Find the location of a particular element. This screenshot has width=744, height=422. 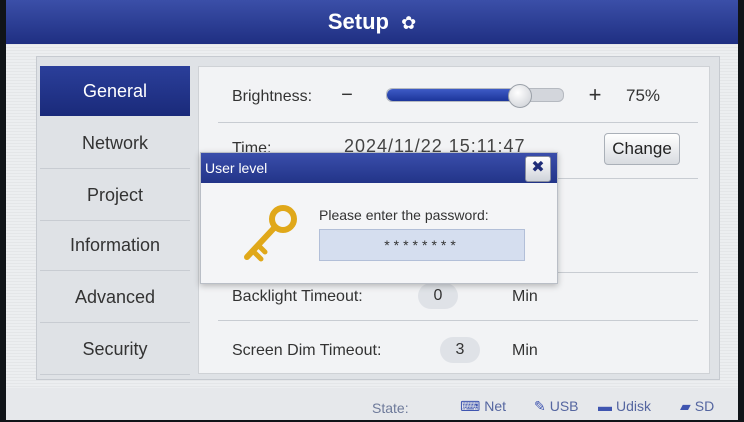

key-icon is located at coordinates (270, 233).